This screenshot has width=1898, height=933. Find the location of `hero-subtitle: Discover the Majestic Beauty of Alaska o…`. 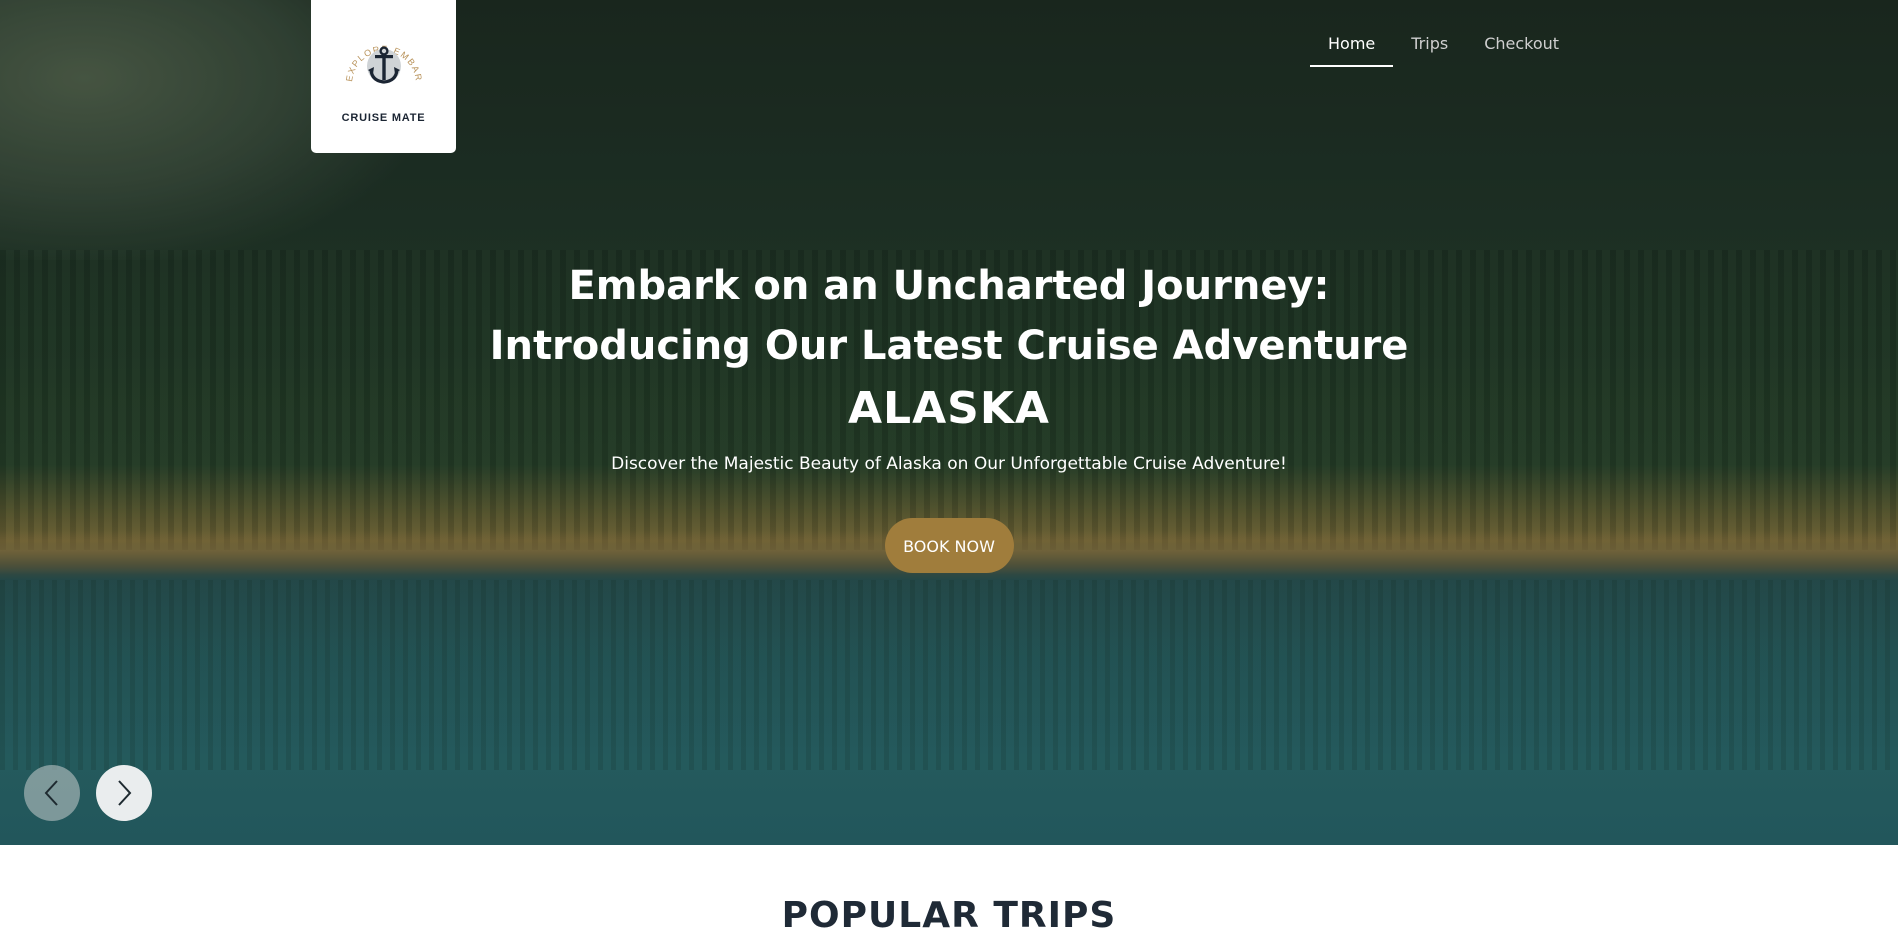

hero-subtitle: Discover the Majestic Beauty of Alaska o… is located at coordinates (949, 464).